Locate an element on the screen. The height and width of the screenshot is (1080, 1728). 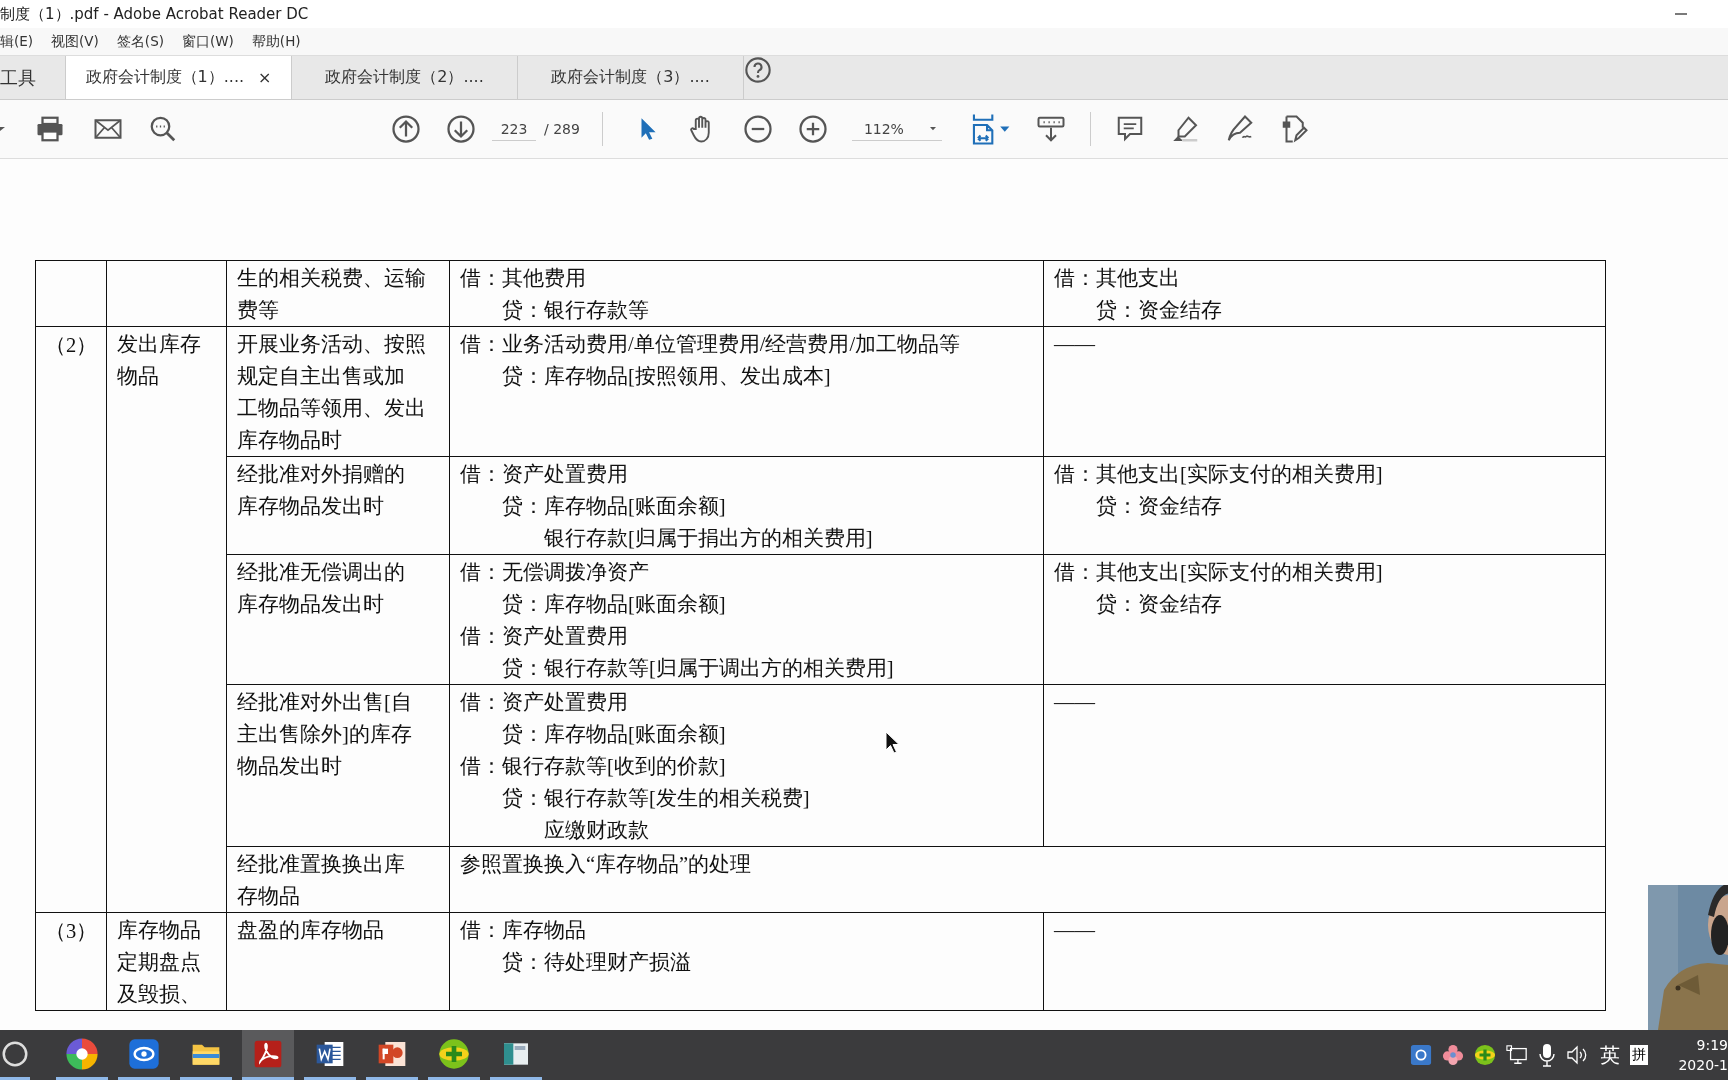
entry-line: 借：业务活动费用/单位管理费用/经营费用/加工物品等 is located at coordinates (710, 344).